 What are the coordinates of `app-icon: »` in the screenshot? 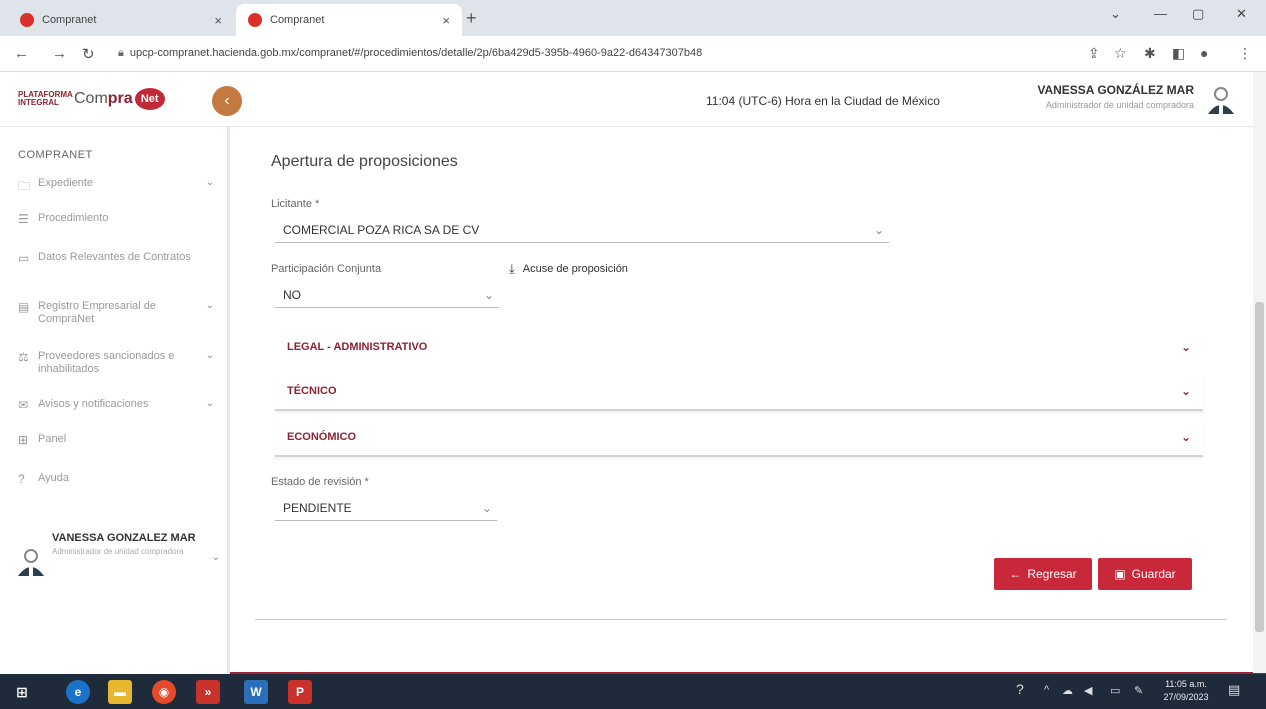 It's located at (208, 692).